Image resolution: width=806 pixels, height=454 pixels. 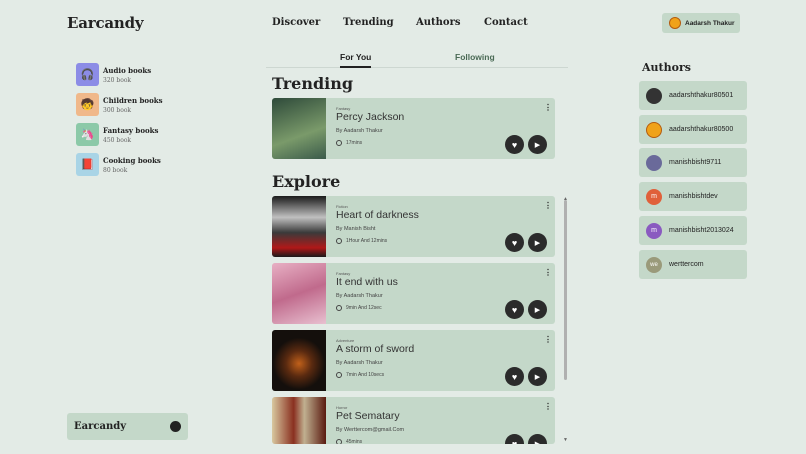 What do you see at coordinates (127, 70) in the screenshot?
I see `category-title: Audio books` at bounding box center [127, 70].